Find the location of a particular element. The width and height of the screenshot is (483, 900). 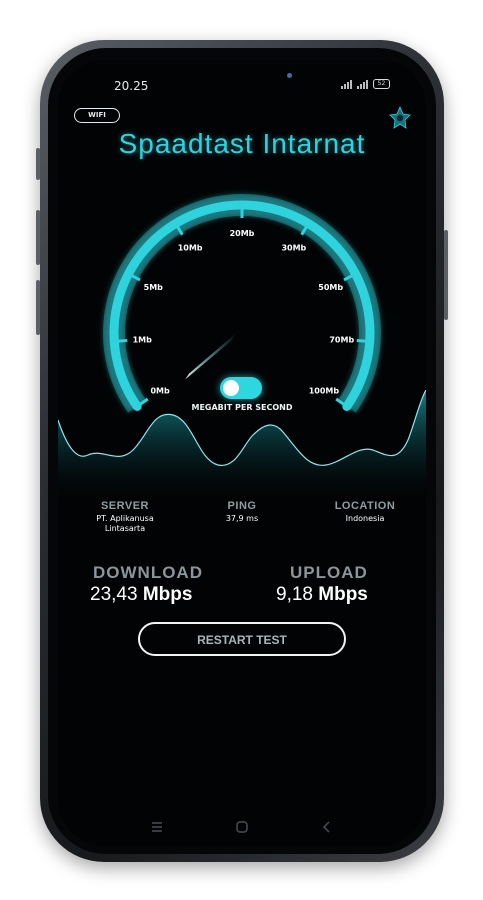

ping-info: PING 37,9 ms is located at coordinates (242, 512).